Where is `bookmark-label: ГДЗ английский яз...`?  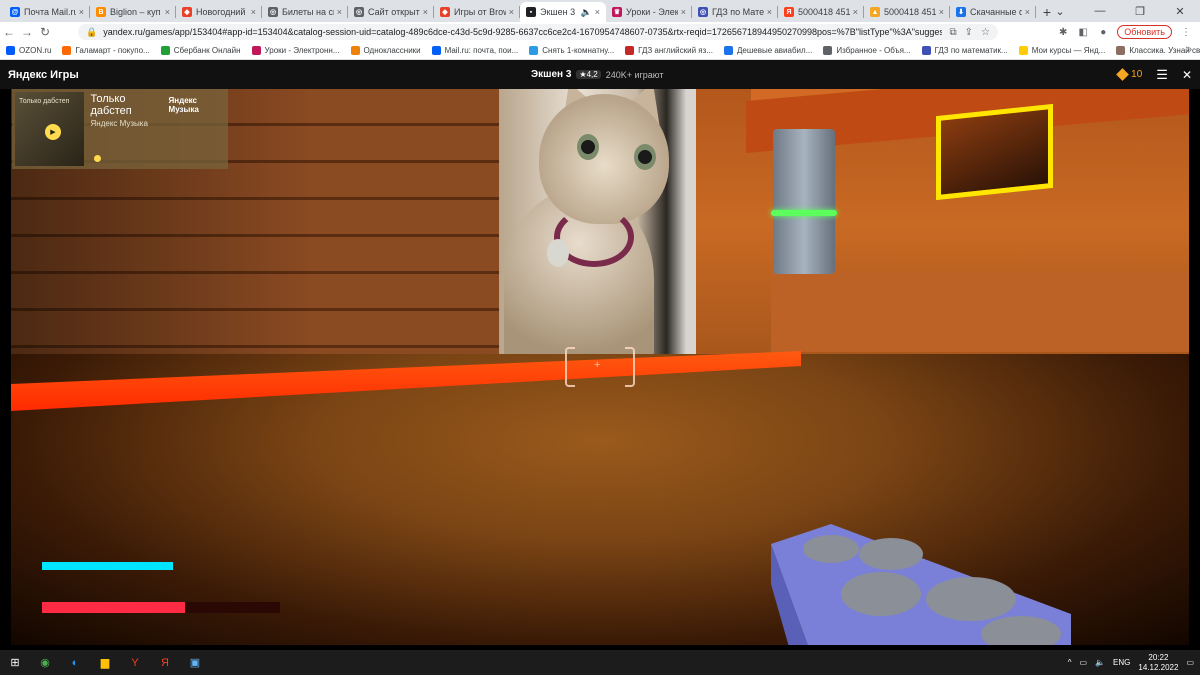 bookmark-label: ГДЗ английский яз... is located at coordinates (675, 50).